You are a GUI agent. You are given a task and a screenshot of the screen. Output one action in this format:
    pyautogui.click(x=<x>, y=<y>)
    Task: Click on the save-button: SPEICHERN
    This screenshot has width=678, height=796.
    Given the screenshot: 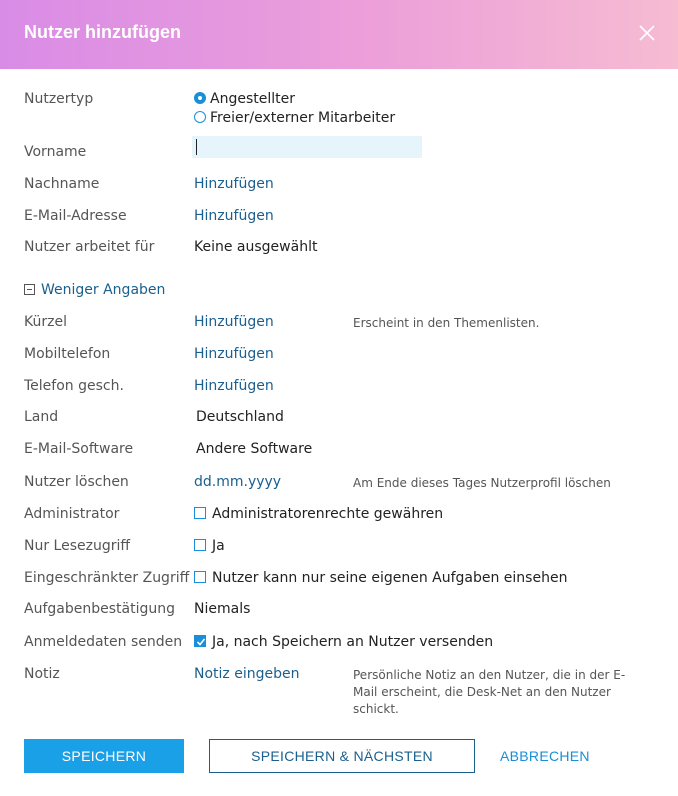 What is the action you would take?
    pyautogui.click(x=104, y=756)
    